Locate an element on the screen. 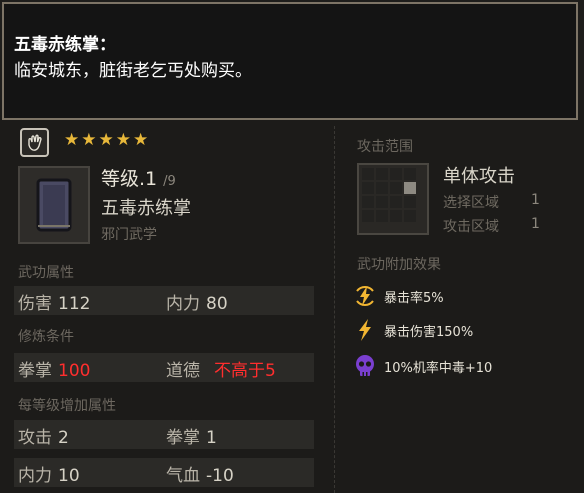  pl-attack-value: 2 is located at coordinates (63, 438).